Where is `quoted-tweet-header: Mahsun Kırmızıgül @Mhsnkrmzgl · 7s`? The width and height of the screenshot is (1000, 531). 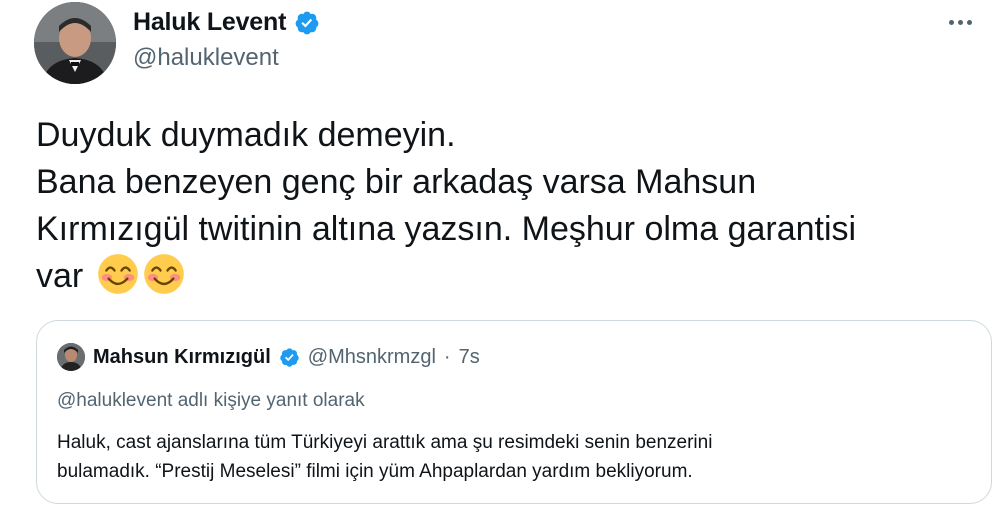 quoted-tweet-header: Mahsun Kırmızıgül @Mhsnkrmzgl · 7s is located at coordinates (268, 357).